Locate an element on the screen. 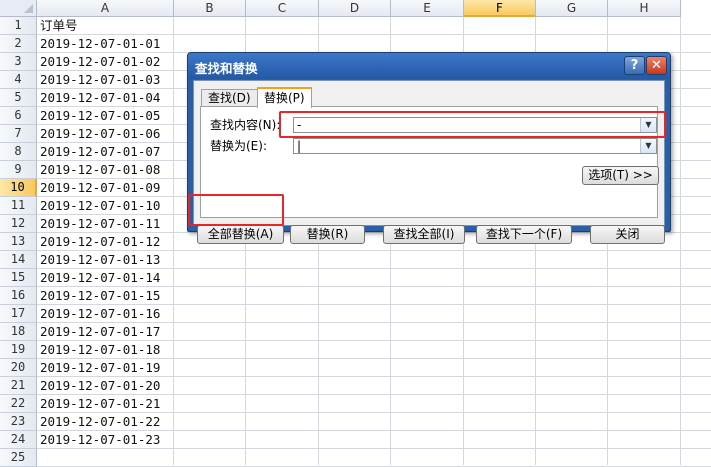 The image size is (711, 467). row-header-21: 21 is located at coordinates (18, 386).